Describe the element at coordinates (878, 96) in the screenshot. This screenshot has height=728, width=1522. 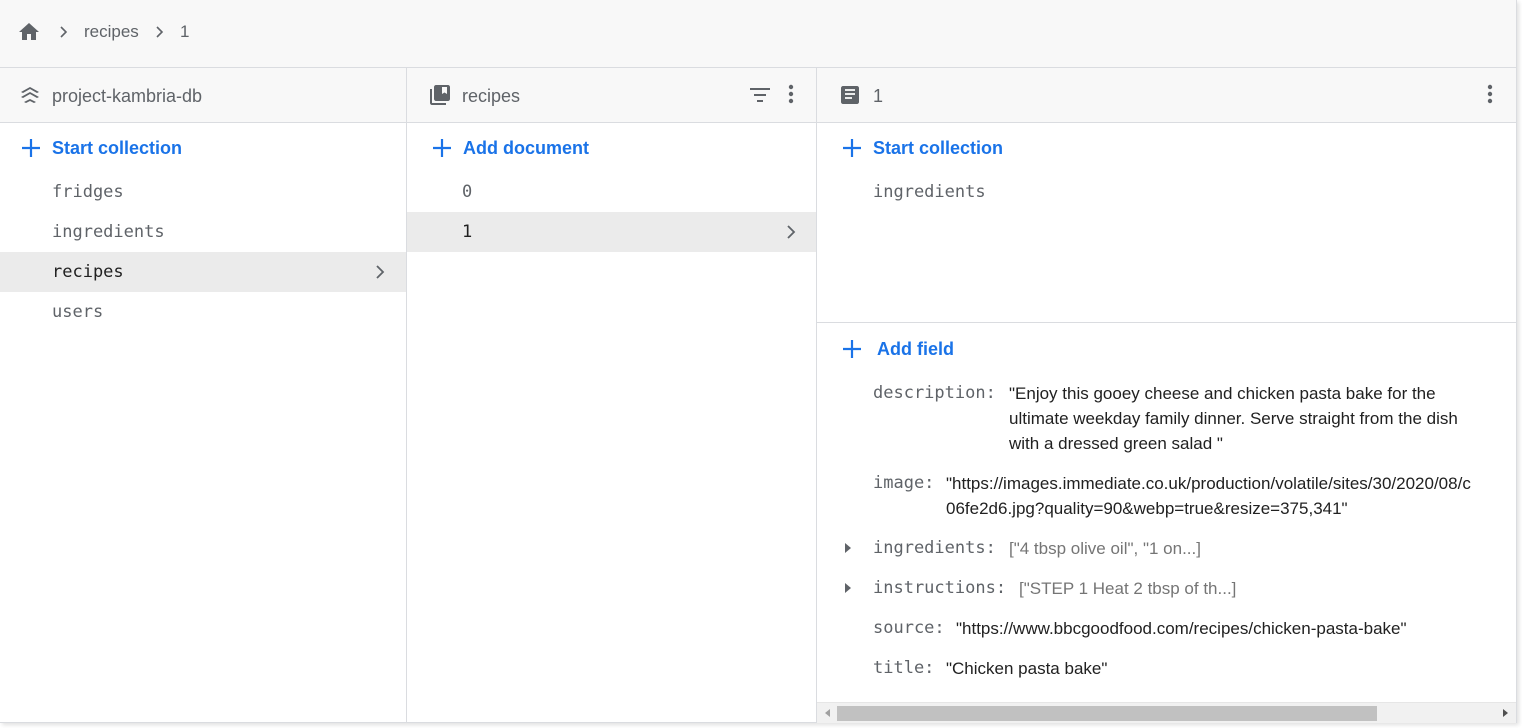
I see `document-title: 1` at that location.